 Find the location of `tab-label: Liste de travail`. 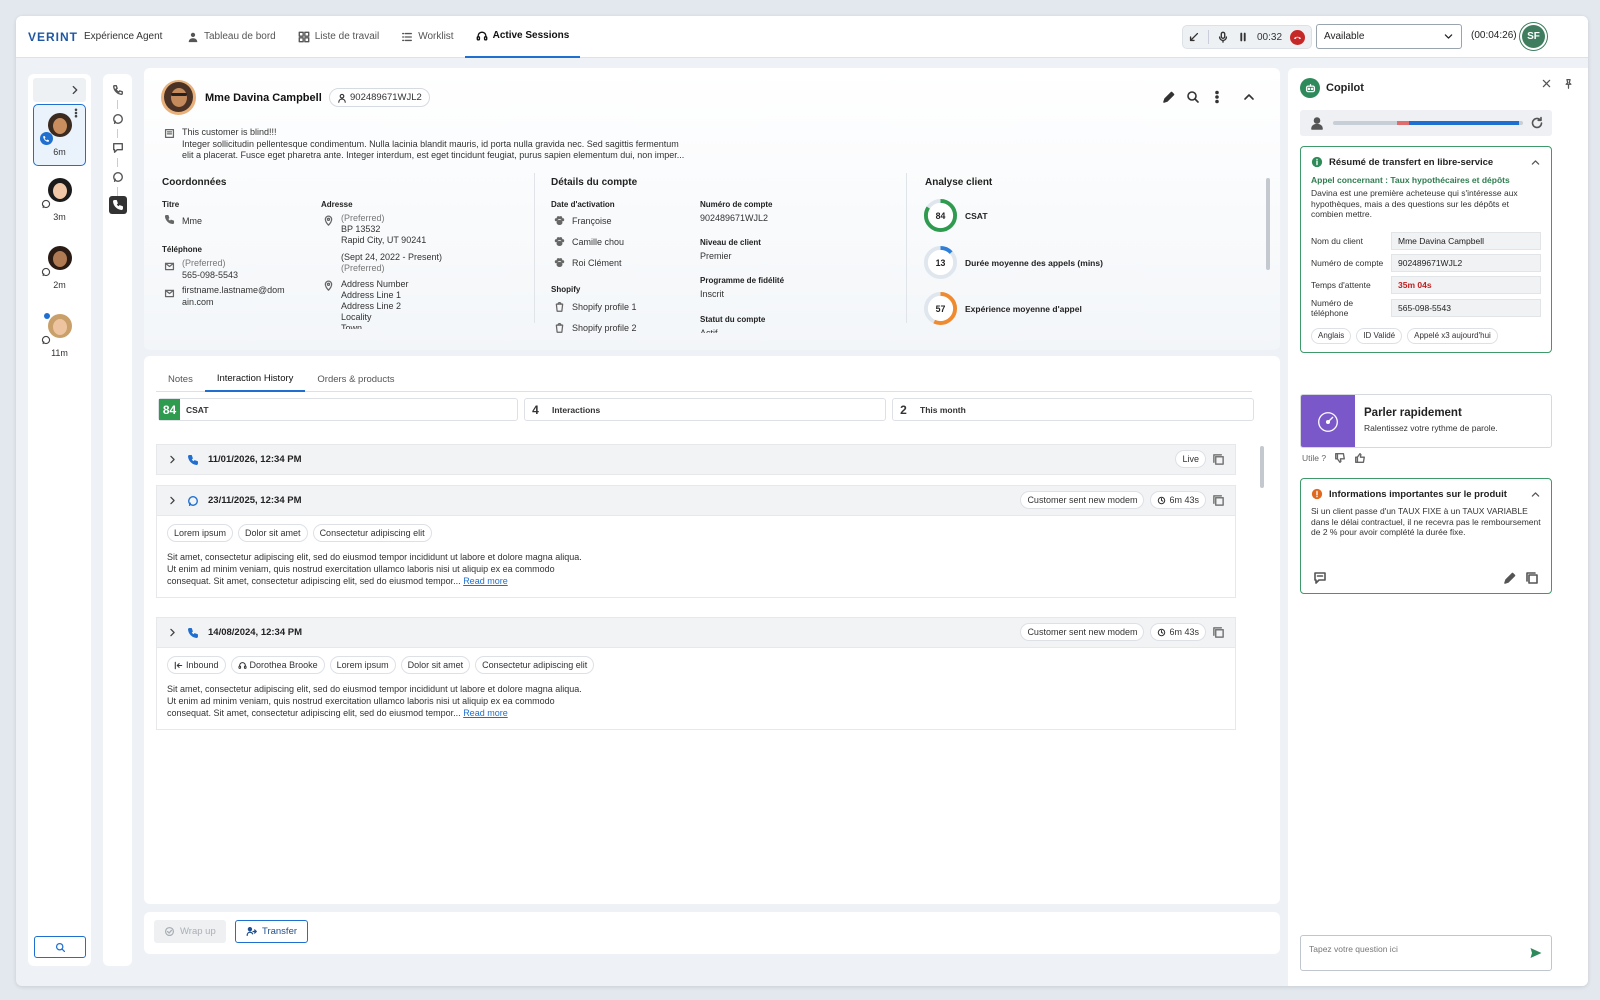

tab-label: Liste de travail is located at coordinates (347, 36).